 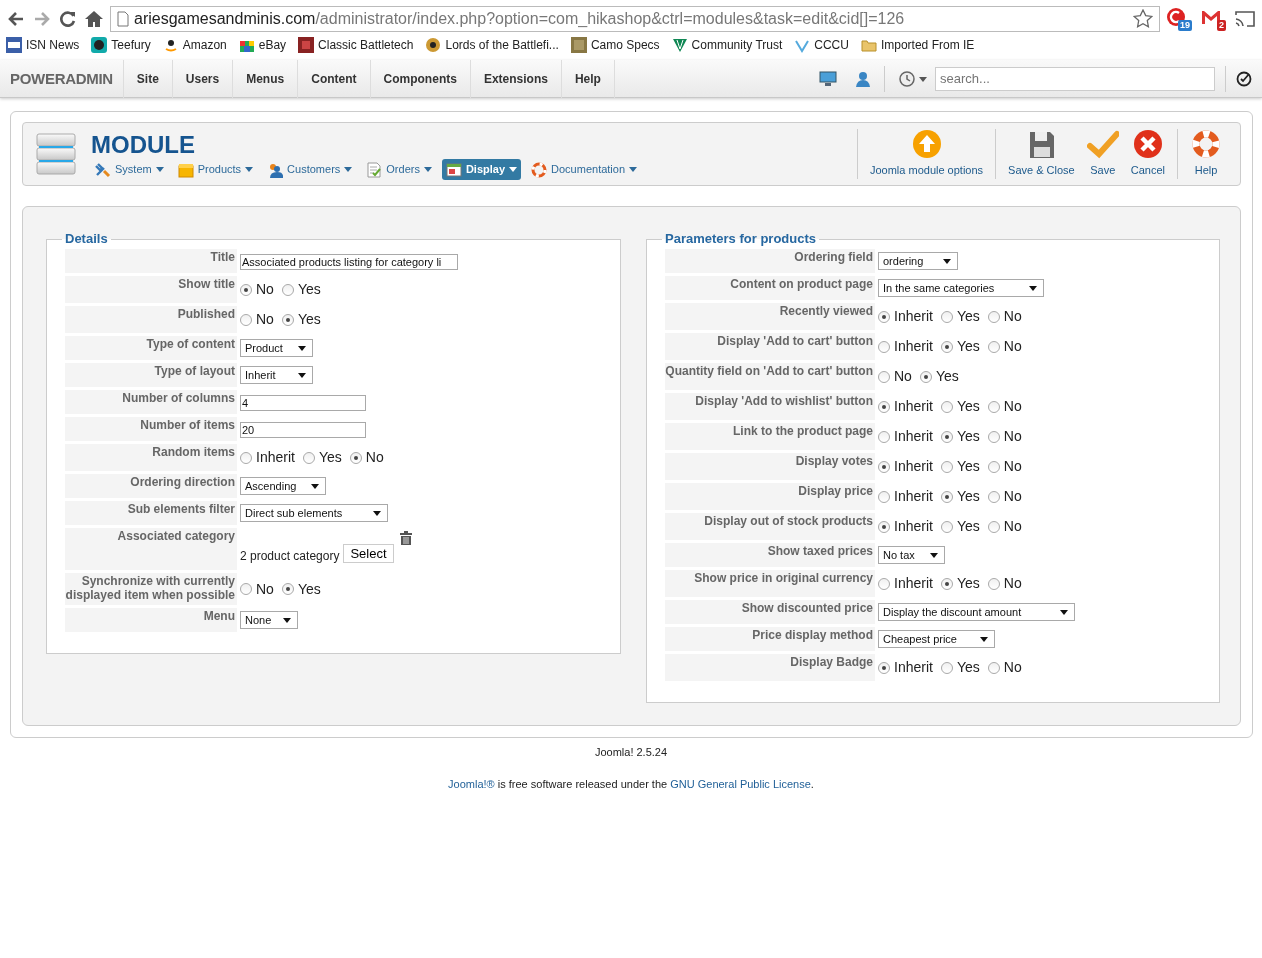 What do you see at coordinates (1179, 19) in the screenshot?
I see `extension-button: 19` at bounding box center [1179, 19].